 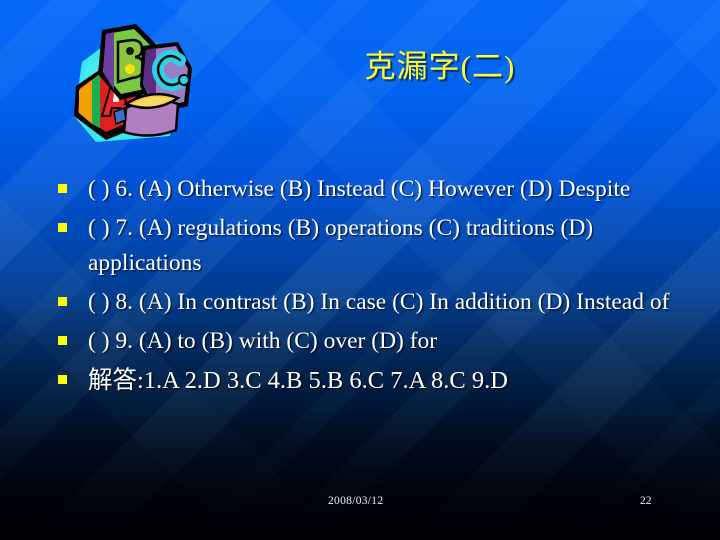 I want to click on footer-date: 2008/03/12, so click(x=356, y=501).